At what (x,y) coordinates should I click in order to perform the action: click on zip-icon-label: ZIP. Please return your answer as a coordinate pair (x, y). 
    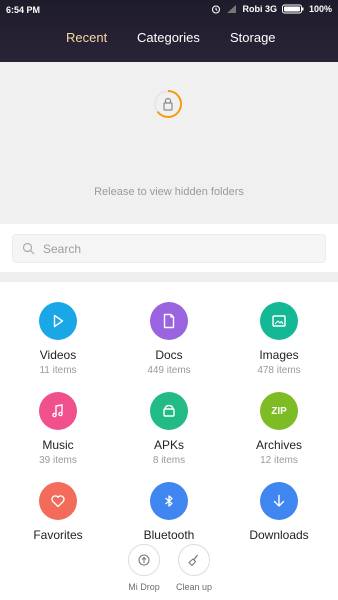
    Looking at the image, I should click on (279, 411).